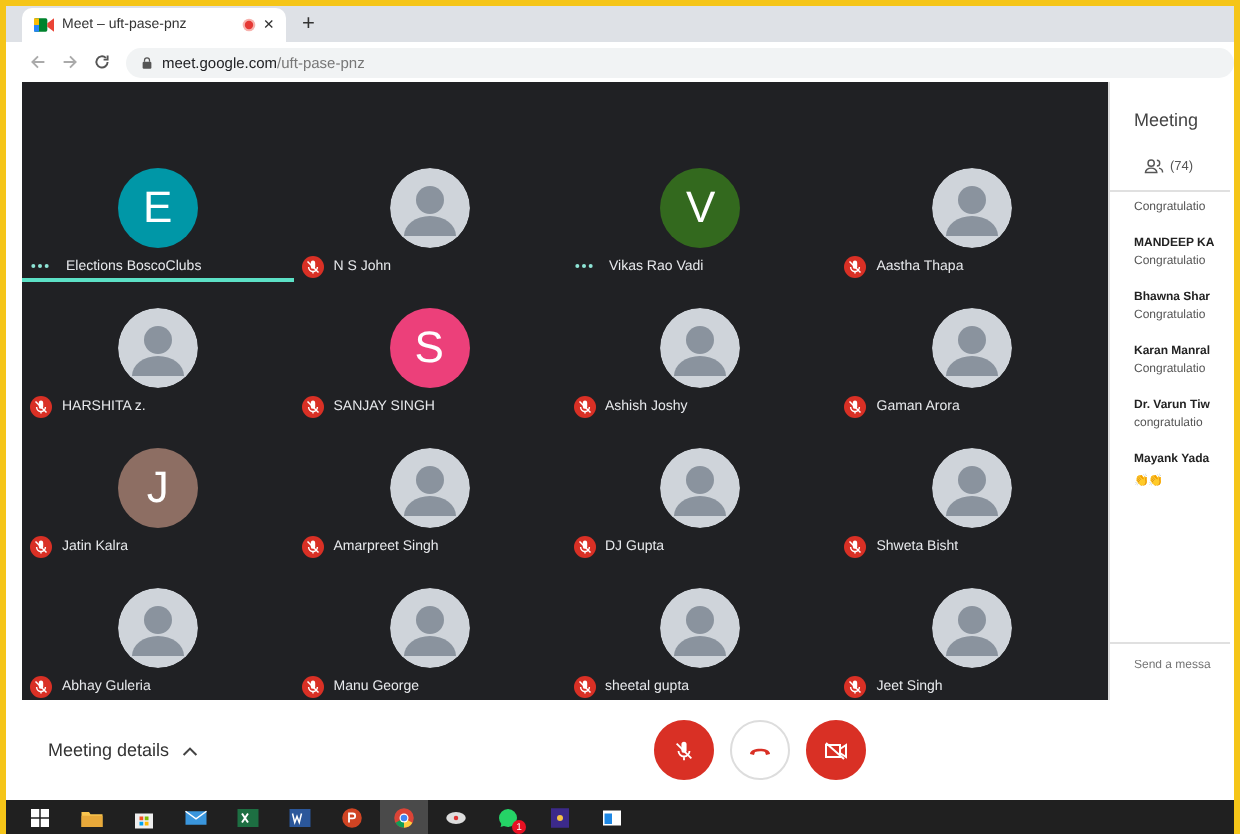  I want to click on meeting-details-button: Meeting details, so click(102, 750).